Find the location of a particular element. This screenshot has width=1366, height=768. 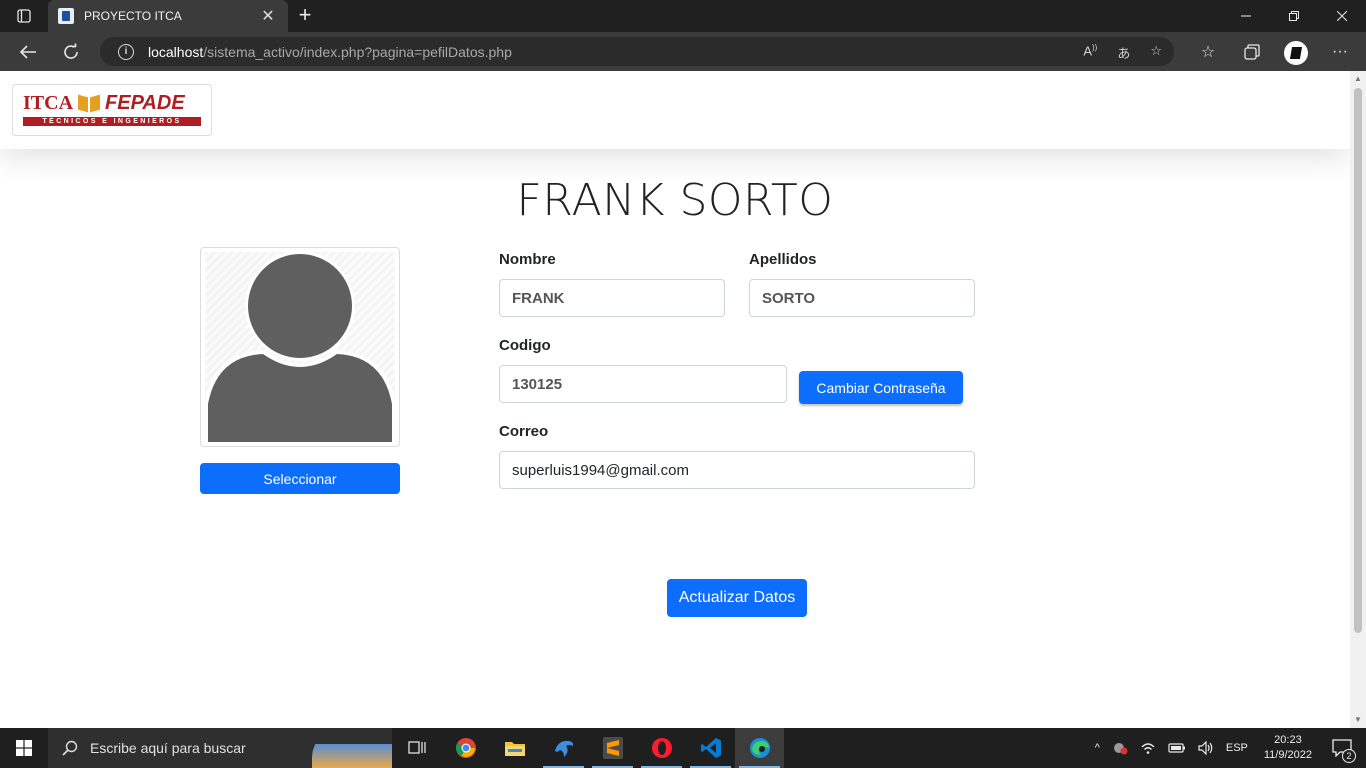

select-photo-button: Seleccionar is located at coordinates (300, 478).